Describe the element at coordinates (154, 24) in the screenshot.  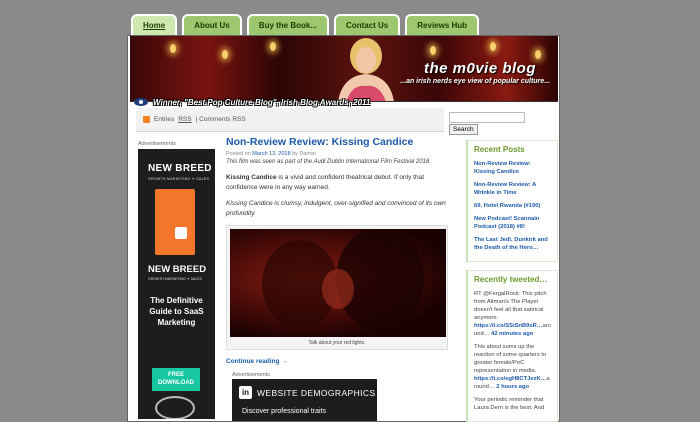
I see `tab-home: Home` at that location.